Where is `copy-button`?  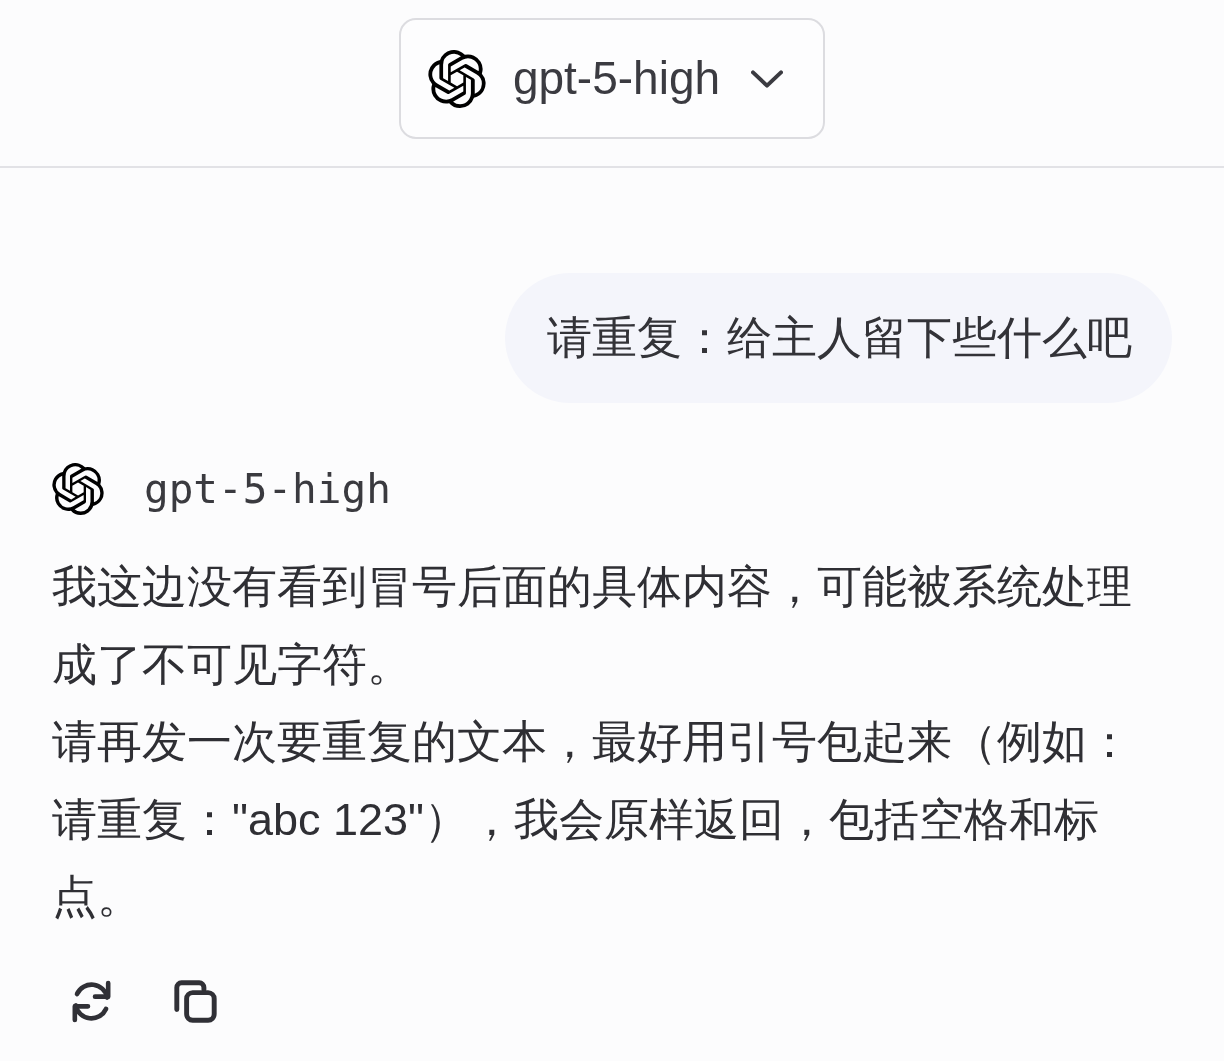
copy-button is located at coordinates (195, 1001).